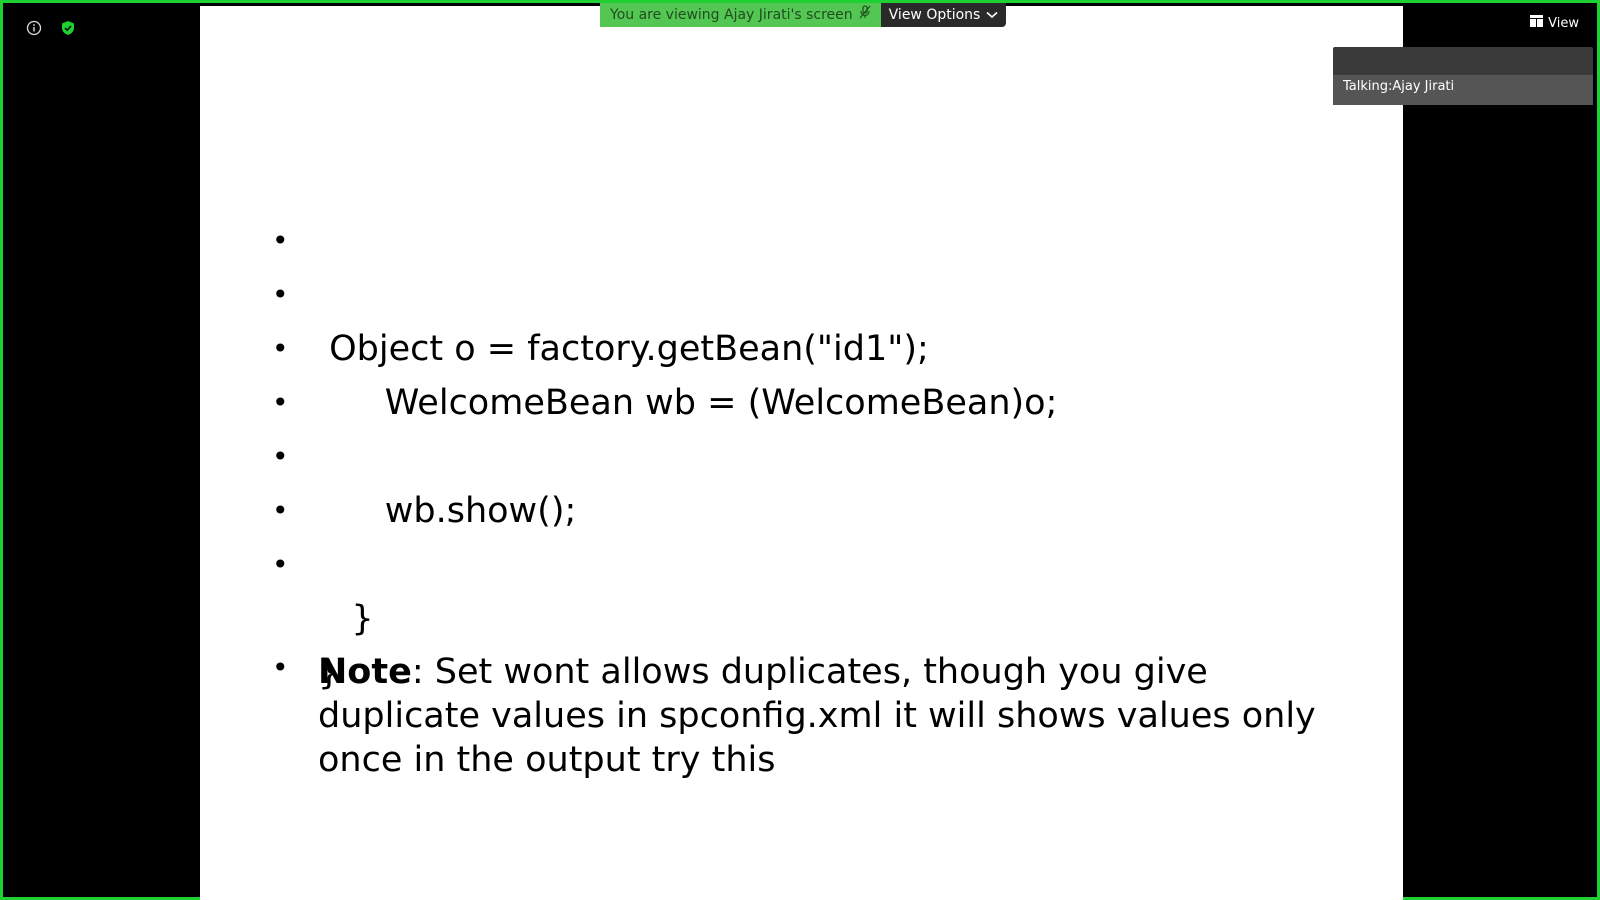 This screenshot has height=900, width=1600. What do you see at coordinates (992, 15) in the screenshot?
I see `chevron-down-icon` at bounding box center [992, 15].